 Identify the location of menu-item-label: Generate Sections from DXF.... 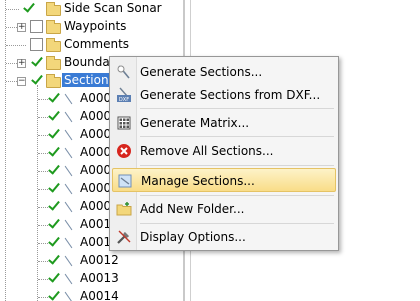
(230, 95).